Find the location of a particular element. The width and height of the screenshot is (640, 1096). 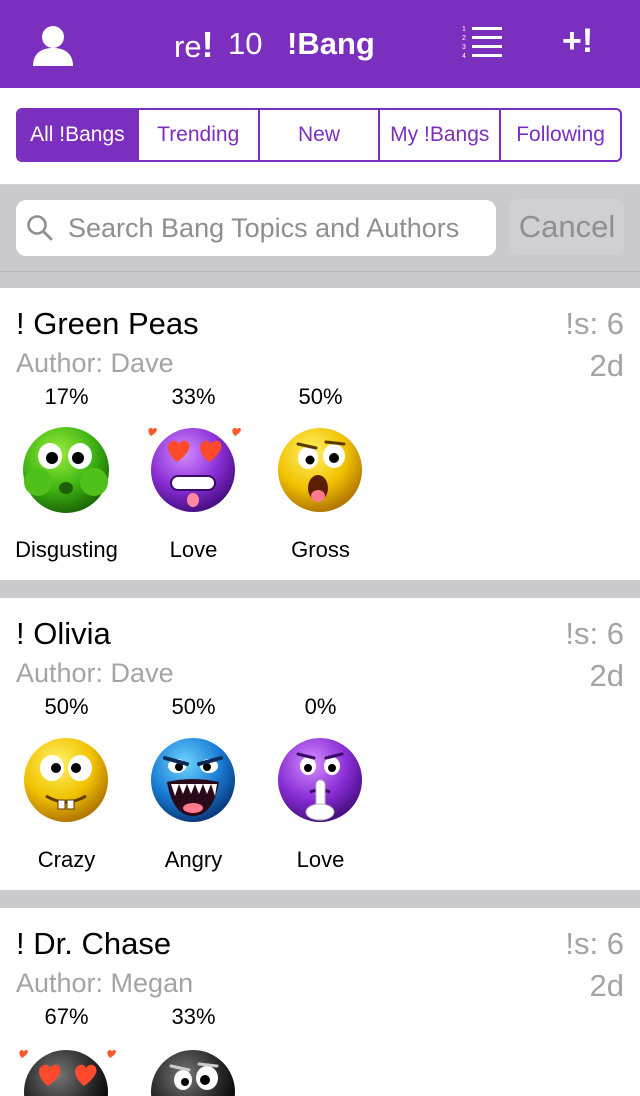

reaction-label: Crazy is located at coordinates (66, 859).